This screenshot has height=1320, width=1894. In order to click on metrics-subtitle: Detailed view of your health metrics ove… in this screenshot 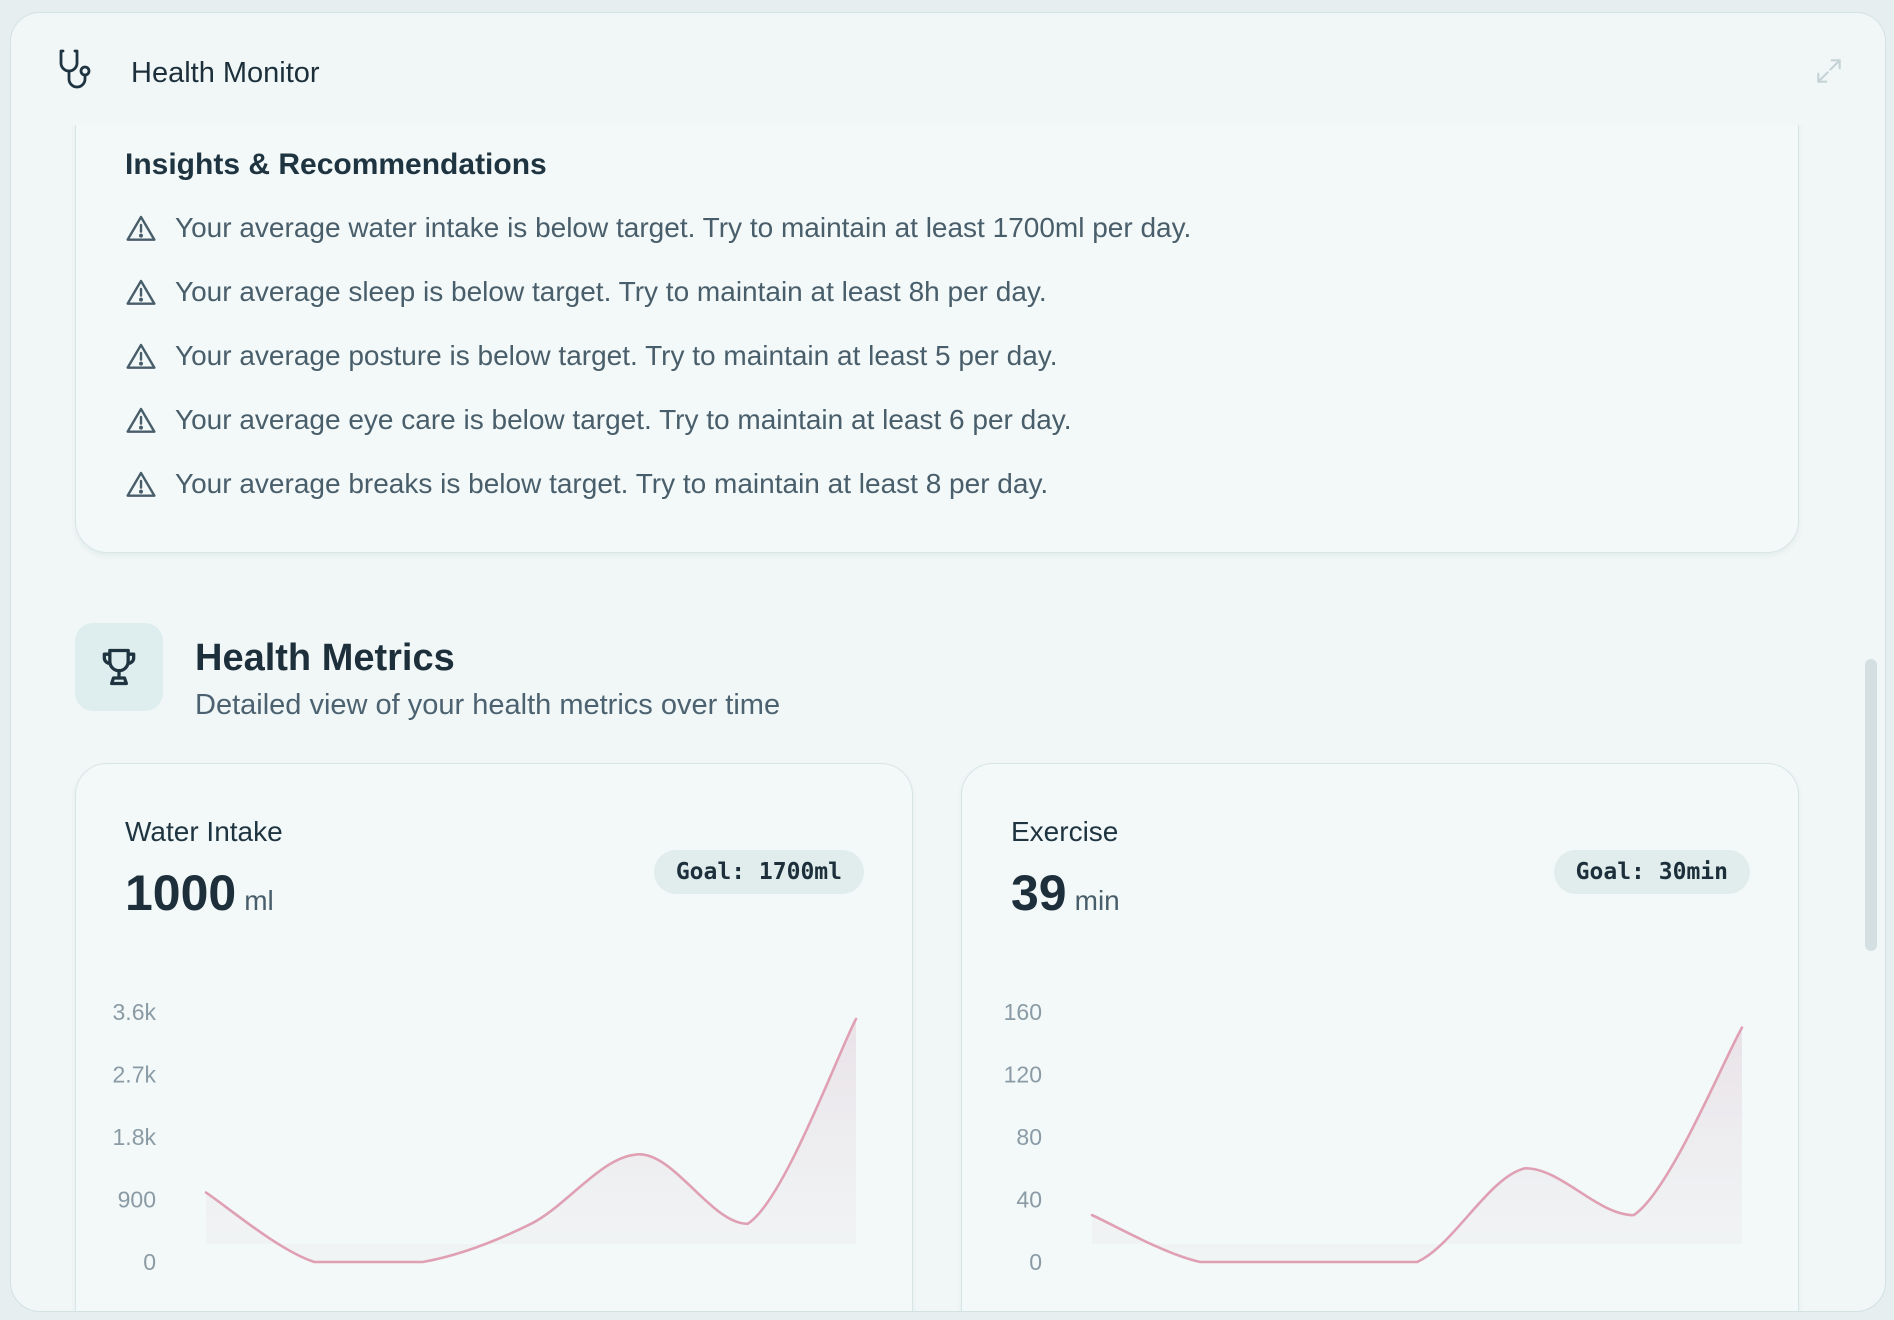, I will do `click(488, 705)`.